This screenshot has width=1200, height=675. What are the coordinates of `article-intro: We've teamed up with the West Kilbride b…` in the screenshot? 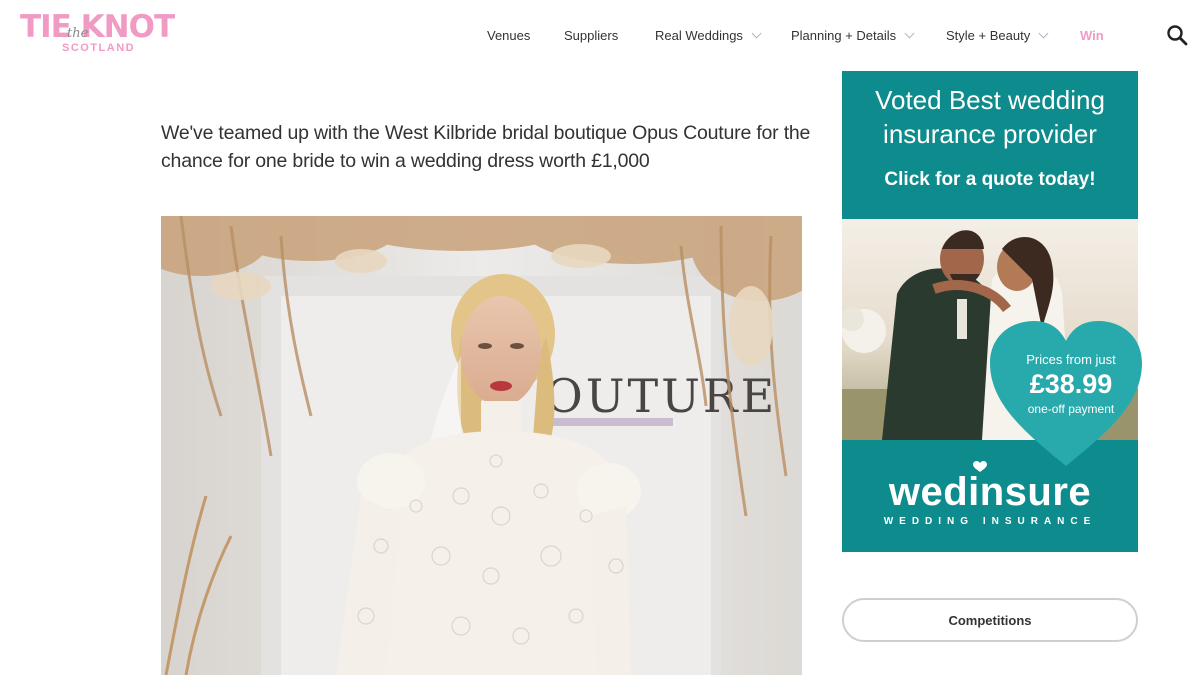 It's located at (486, 147).